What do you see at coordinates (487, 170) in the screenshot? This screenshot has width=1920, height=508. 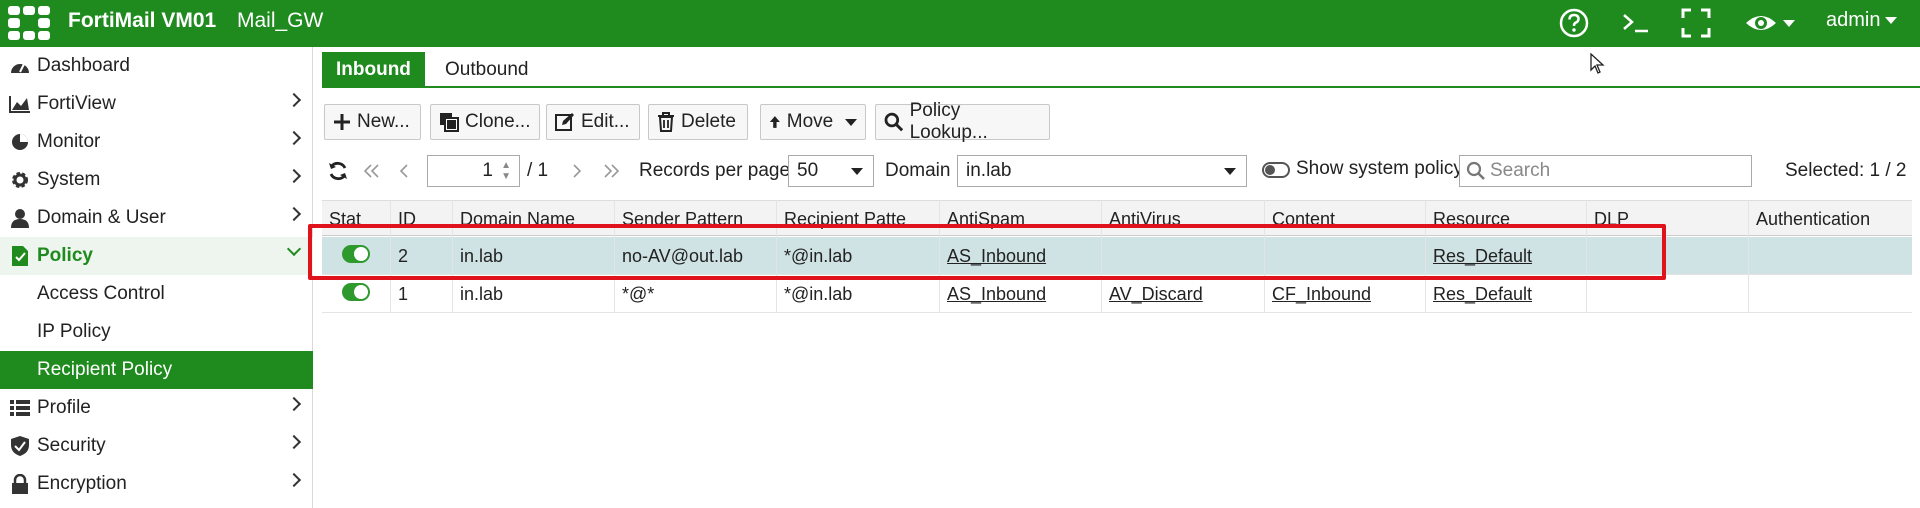 I see `page-number-value: 1` at bounding box center [487, 170].